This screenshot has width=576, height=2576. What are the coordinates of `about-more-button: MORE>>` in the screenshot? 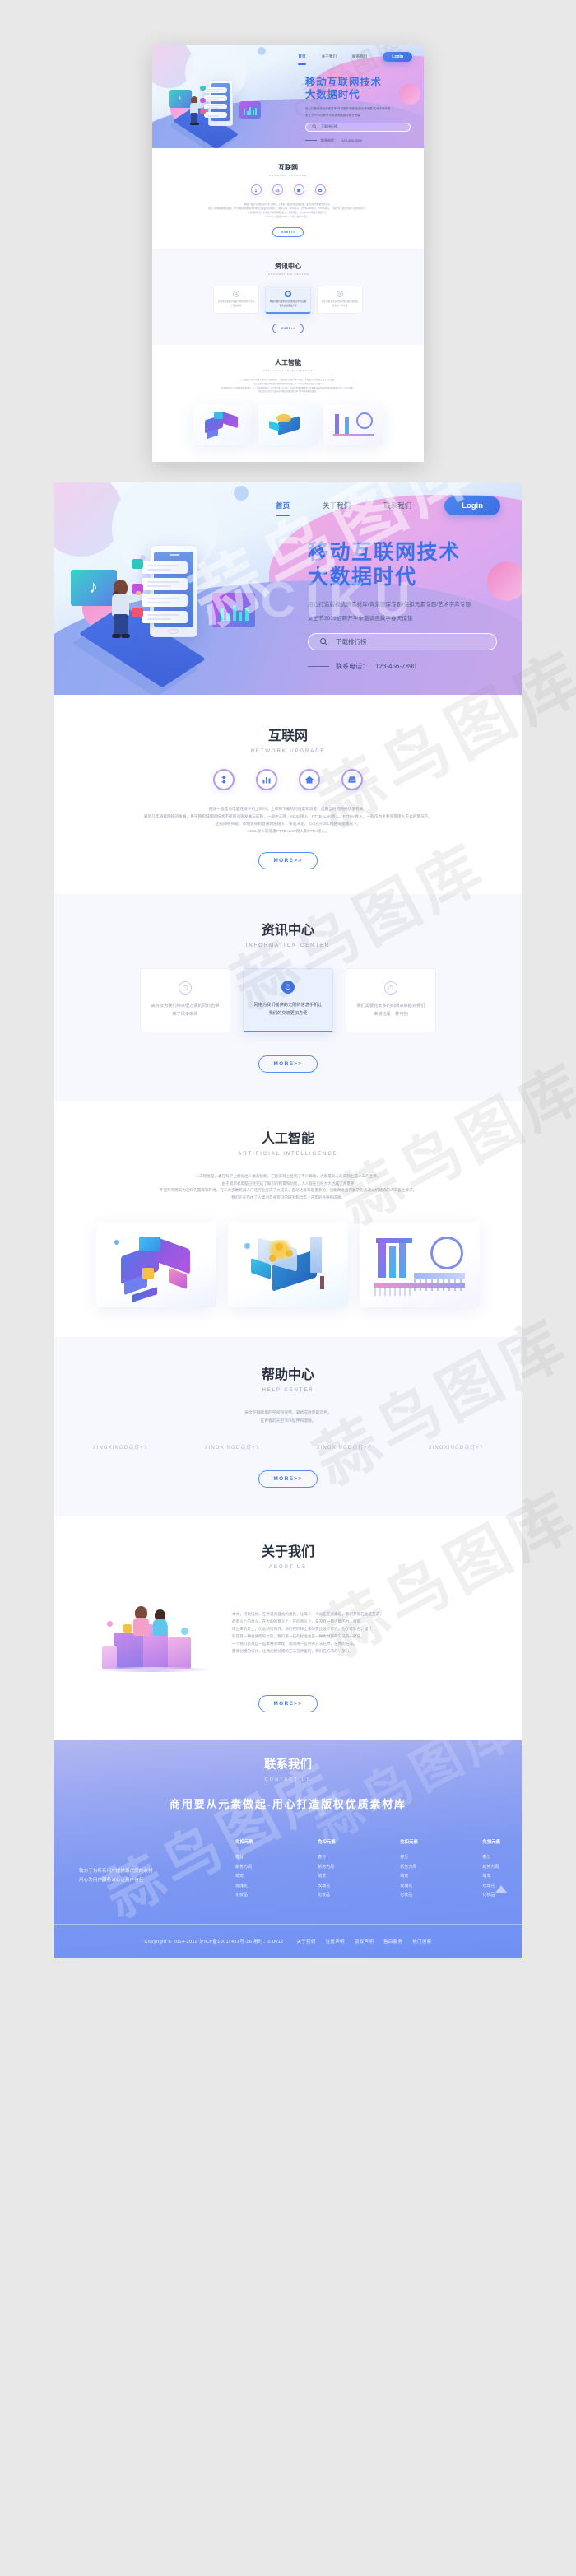 It's located at (288, 1704).